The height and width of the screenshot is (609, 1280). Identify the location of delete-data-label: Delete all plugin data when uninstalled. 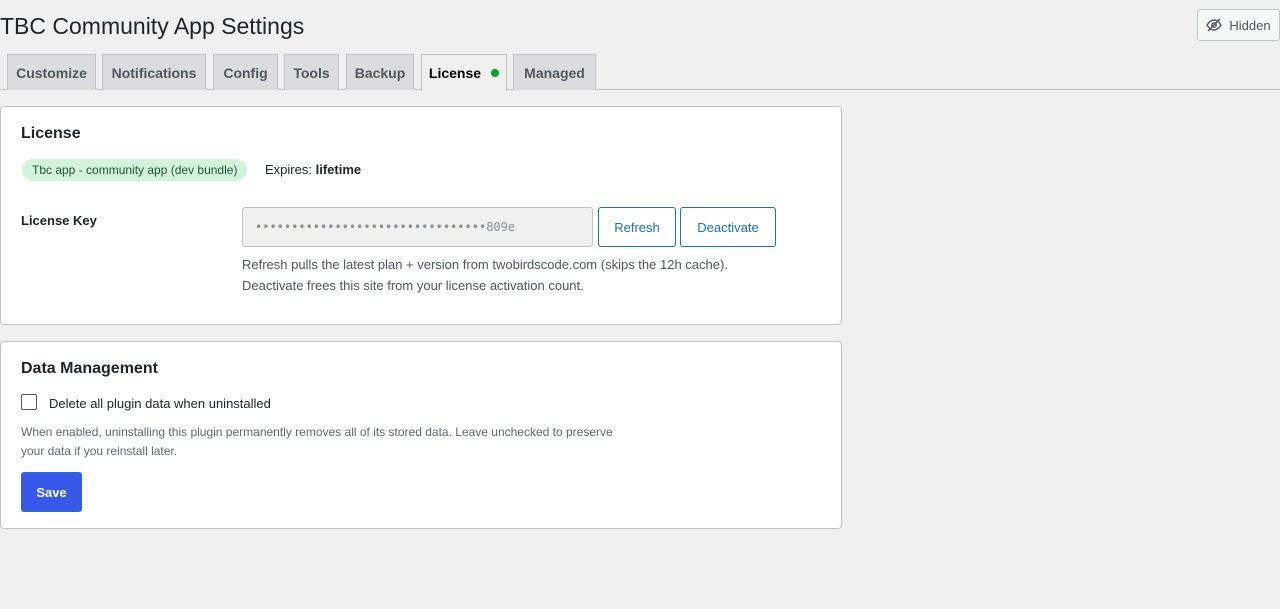
(160, 403).